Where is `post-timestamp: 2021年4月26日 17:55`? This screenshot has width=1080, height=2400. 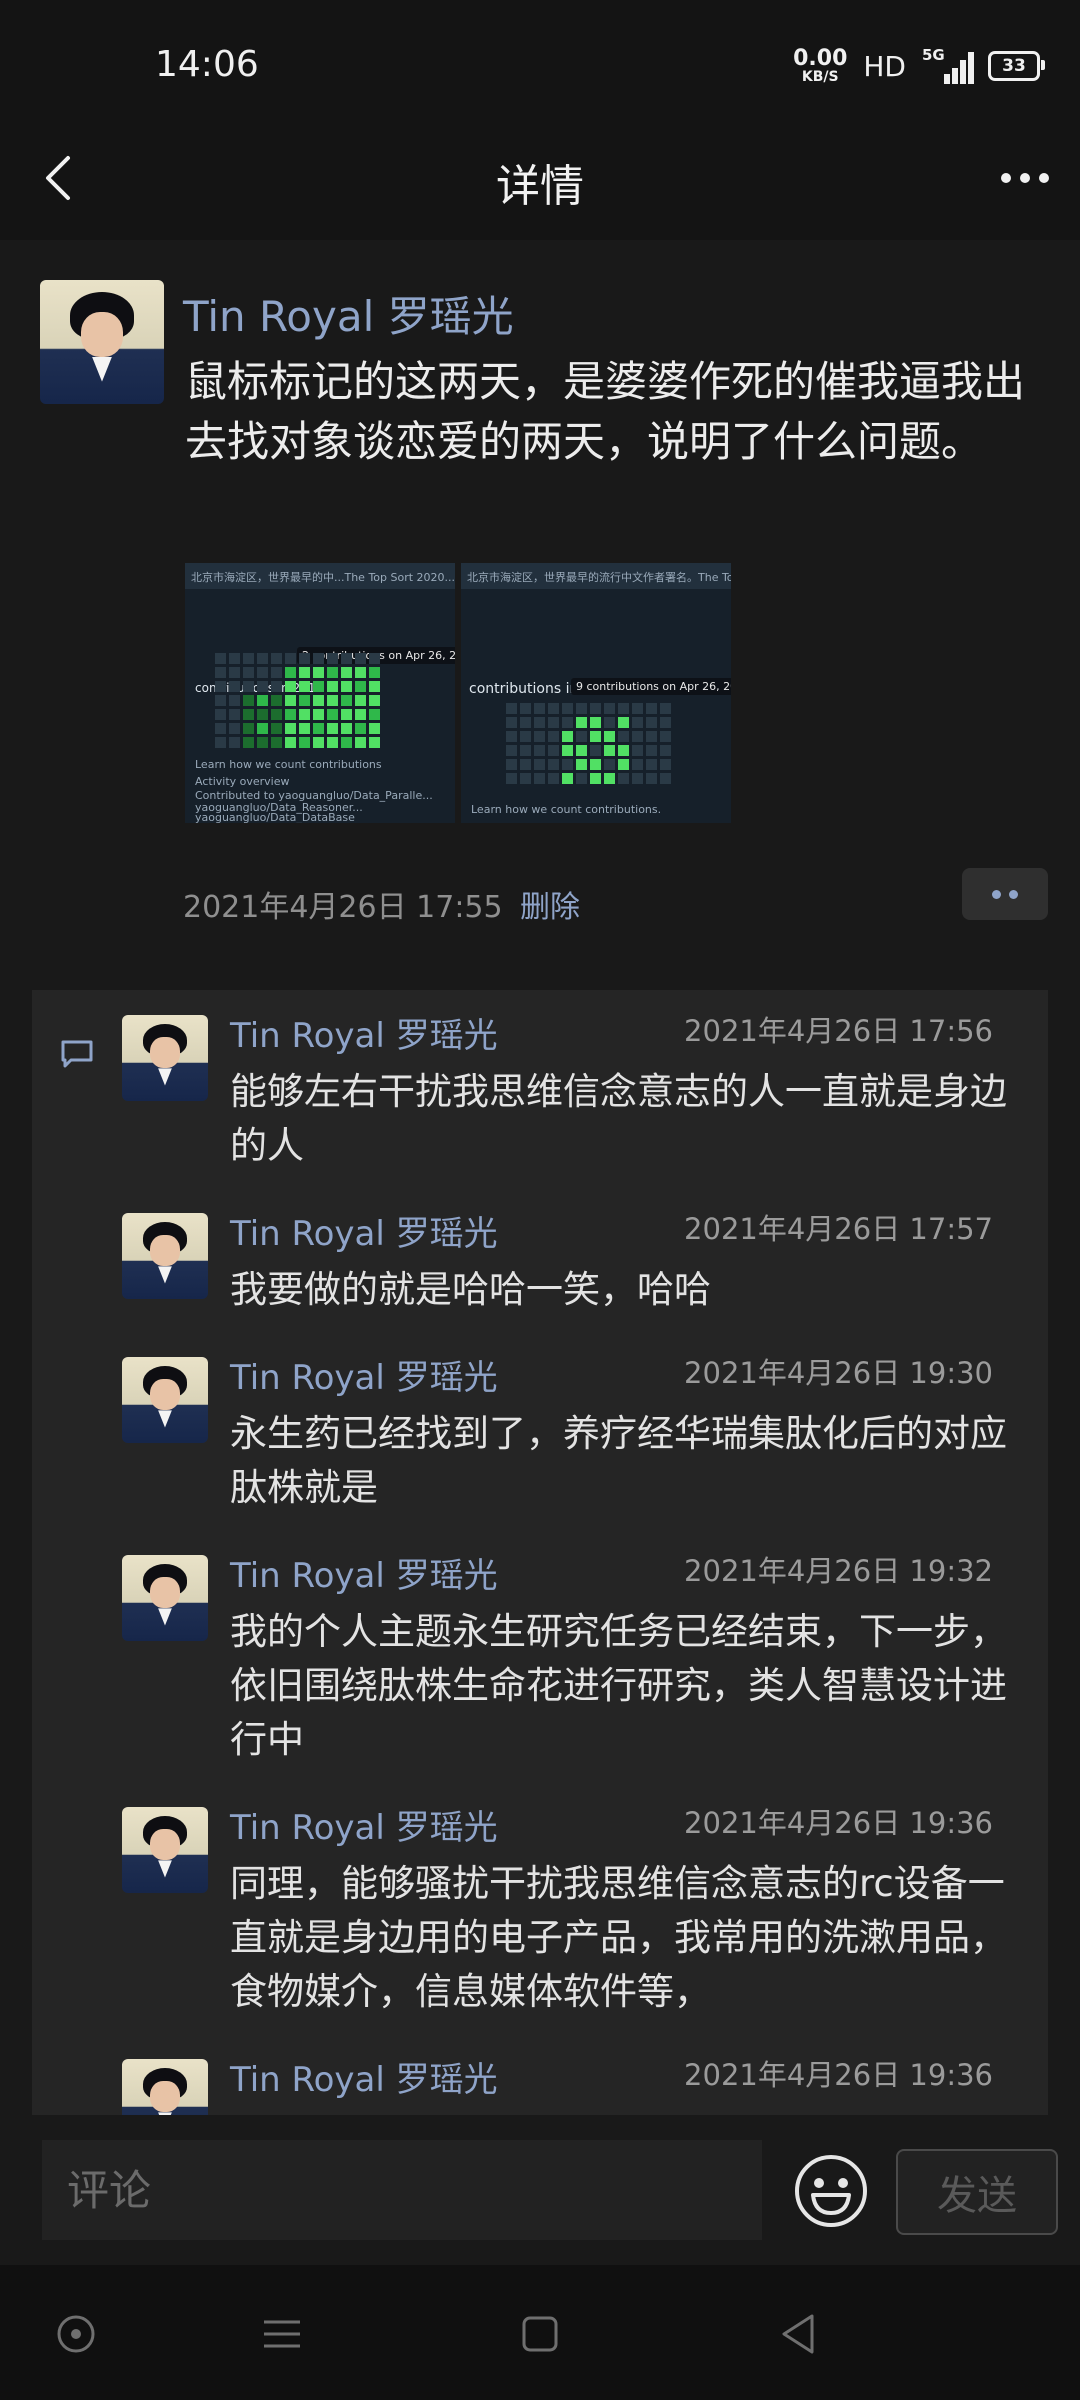 post-timestamp: 2021年4月26日 17:55 is located at coordinates (343, 907).